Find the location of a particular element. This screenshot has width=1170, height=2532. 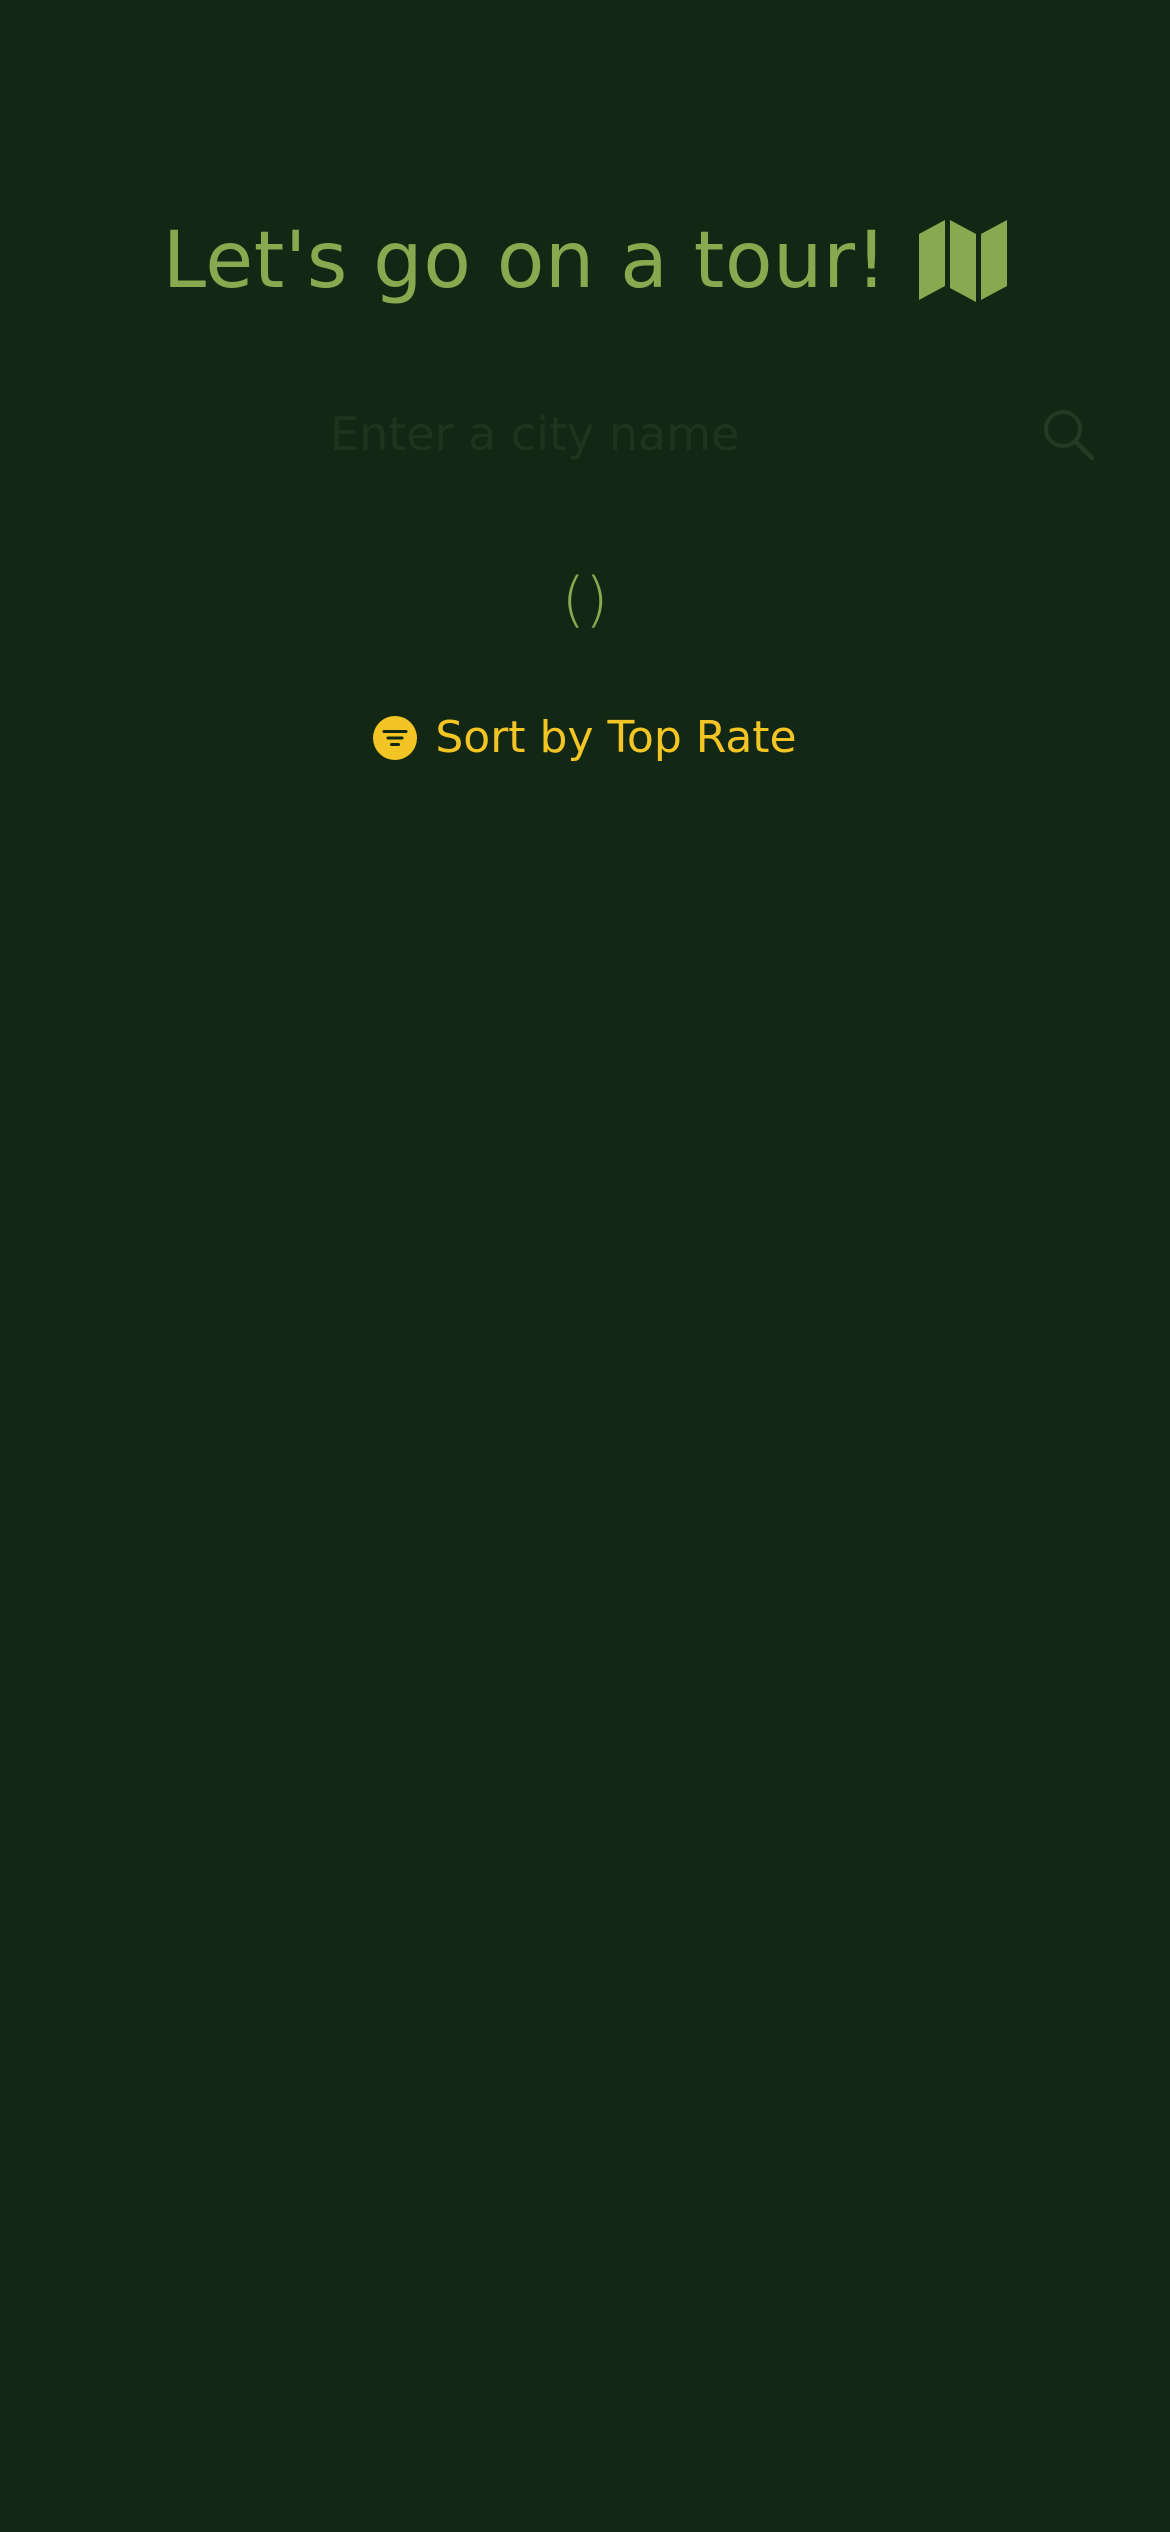

sort-label: Sort by Top Rate is located at coordinates (616, 737).